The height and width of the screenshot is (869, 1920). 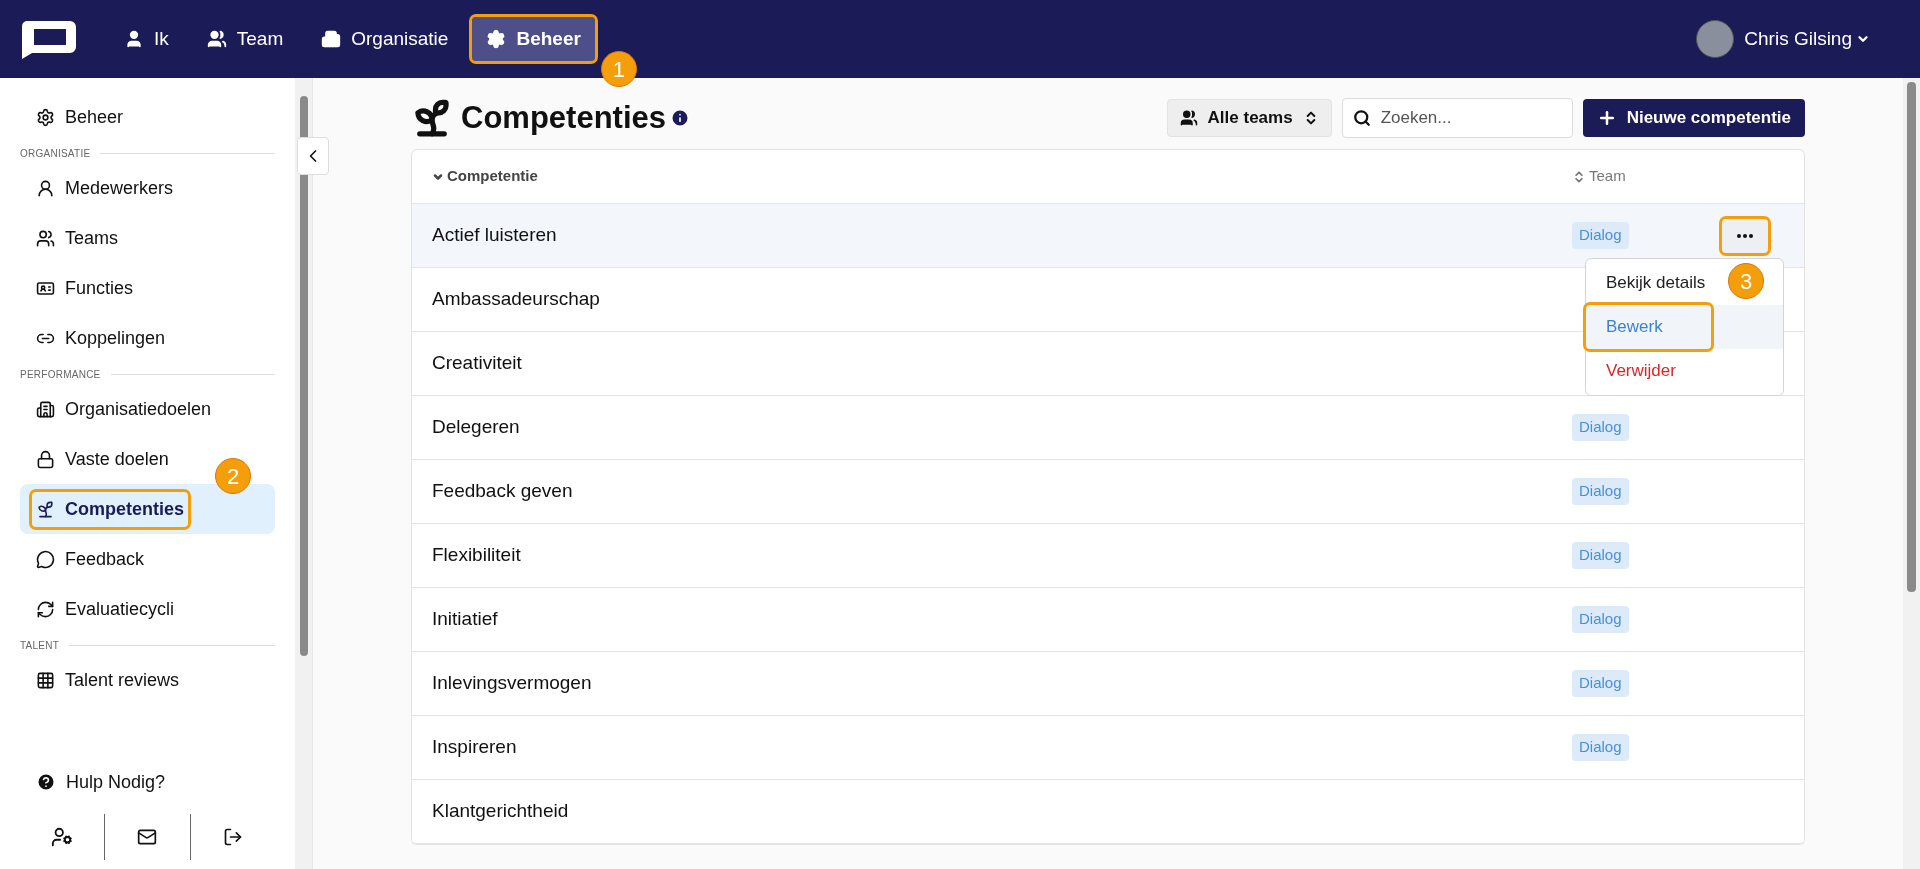 I want to click on competence-name: Klantgerichtheid, so click(x=501, y=811).